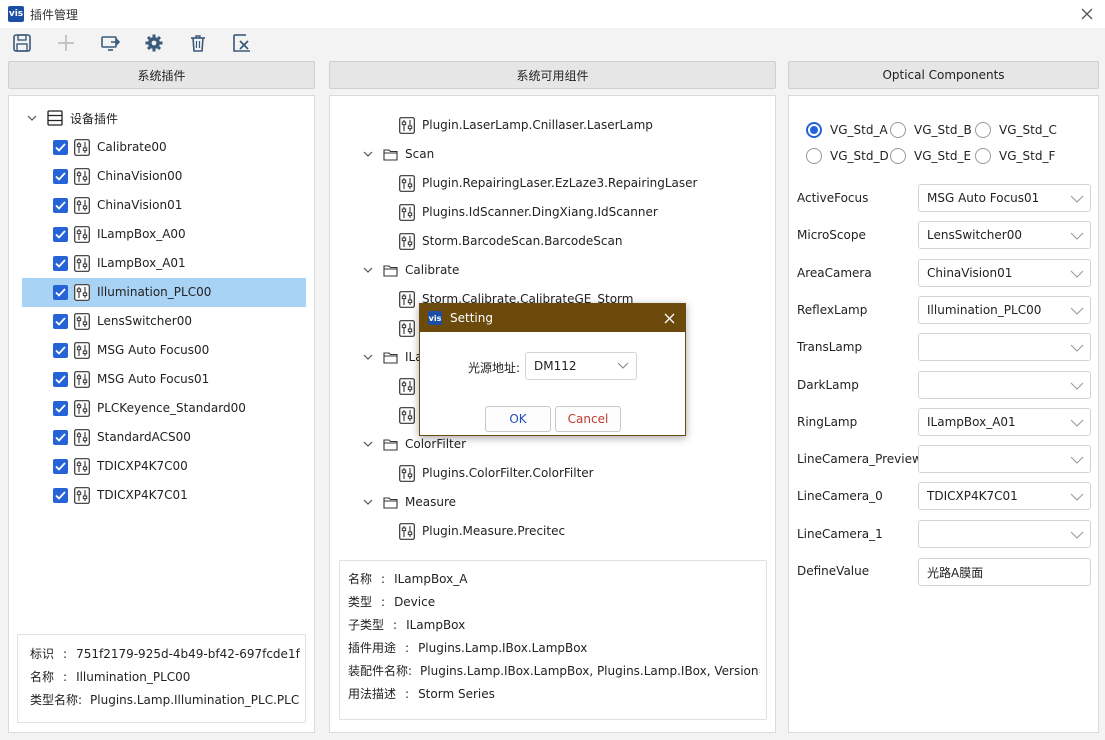 This screenshot has width=1105, height=740. Describe the element at coordinates (372, 694) in the screenshot. I see `info-label: 用法描述` at that location.